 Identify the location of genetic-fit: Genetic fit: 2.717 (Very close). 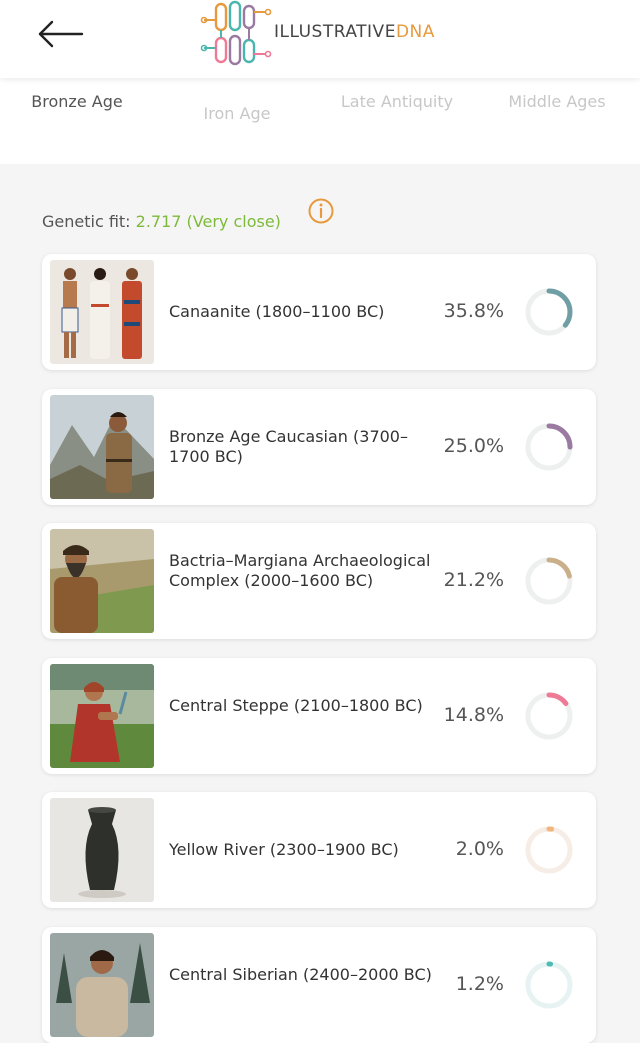
(242, 218).